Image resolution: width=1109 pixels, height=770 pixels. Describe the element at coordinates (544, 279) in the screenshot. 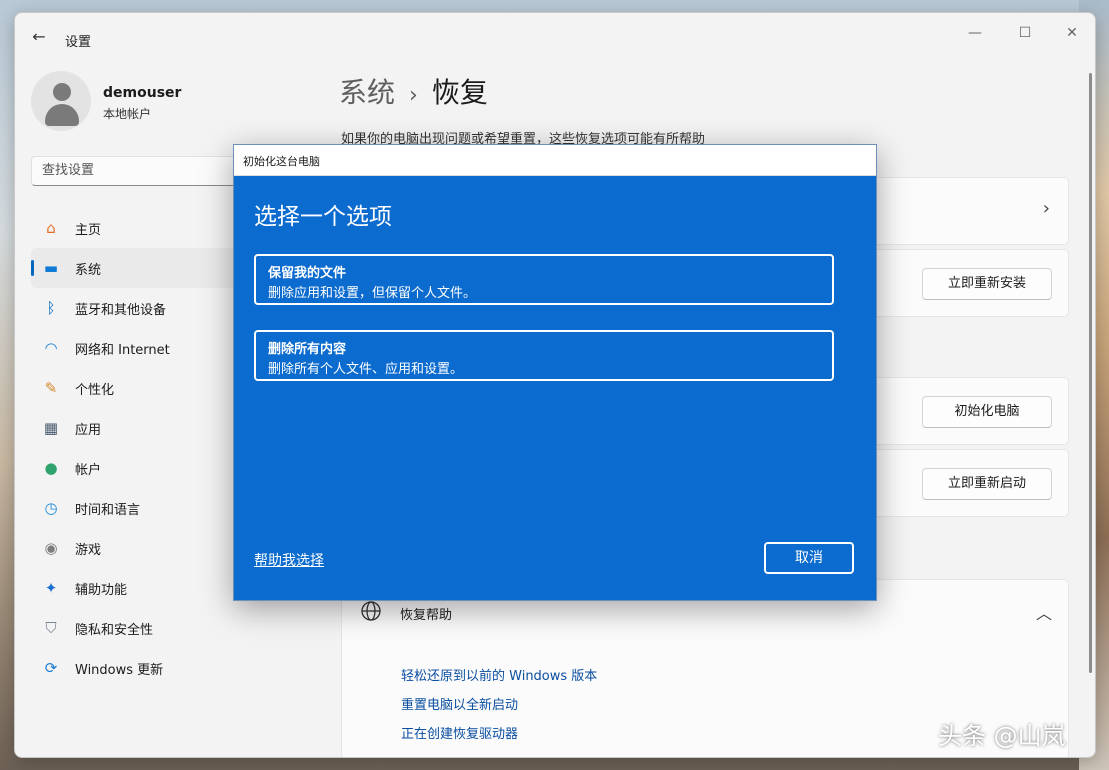

I see `option-keep-files: 保留我的文件 删除应用和设置，但保留个人文件。` at that location.